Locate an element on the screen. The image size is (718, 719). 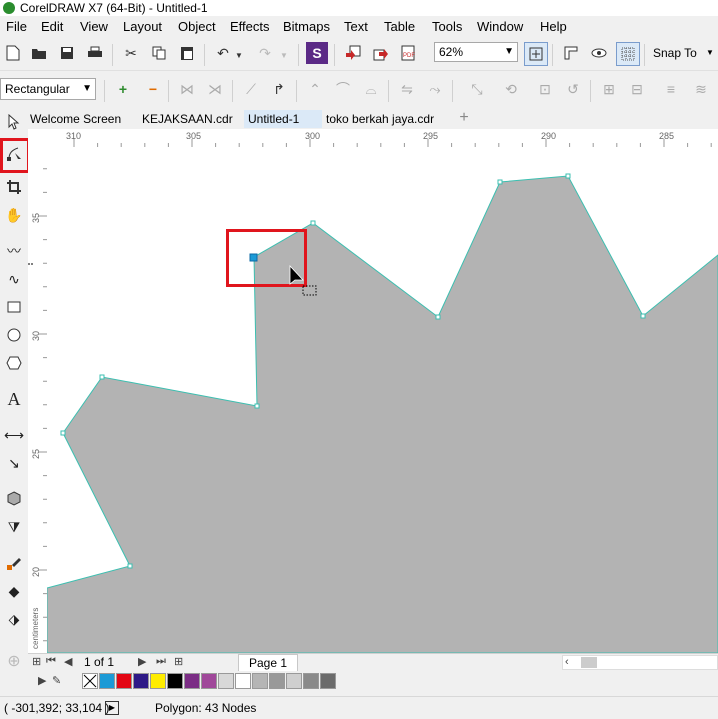
paste-icon is located at coordinates (187, 53).